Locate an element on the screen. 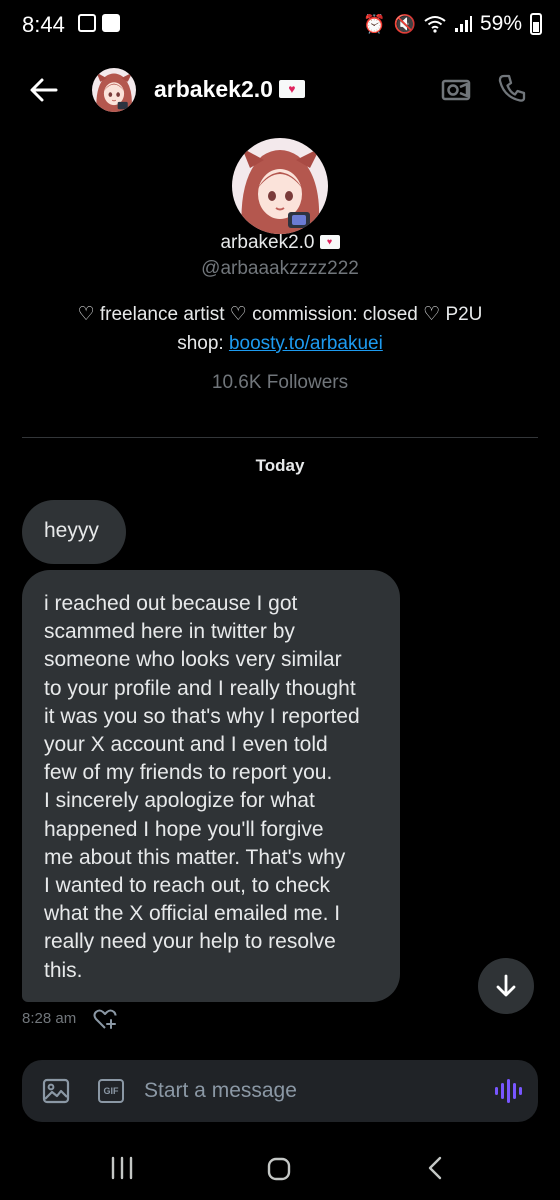 Image resolution: width=560 pixels, height=1200 pixels. header-name: arbakek2.0 ♥ is located at coordinates (229, 89).